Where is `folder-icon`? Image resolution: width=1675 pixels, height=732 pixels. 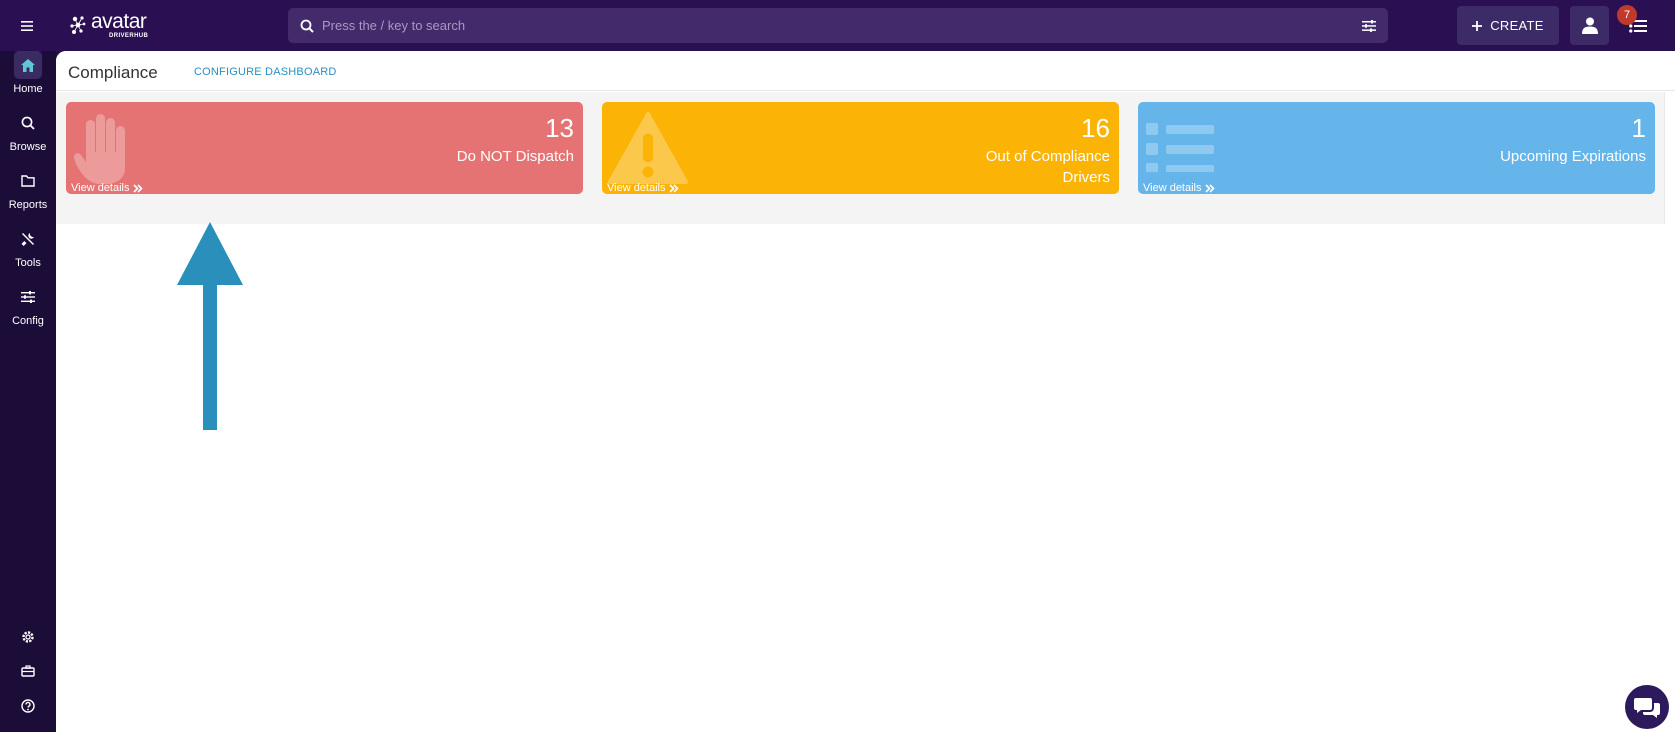 folder-icon is located at coordinates (28, 181).